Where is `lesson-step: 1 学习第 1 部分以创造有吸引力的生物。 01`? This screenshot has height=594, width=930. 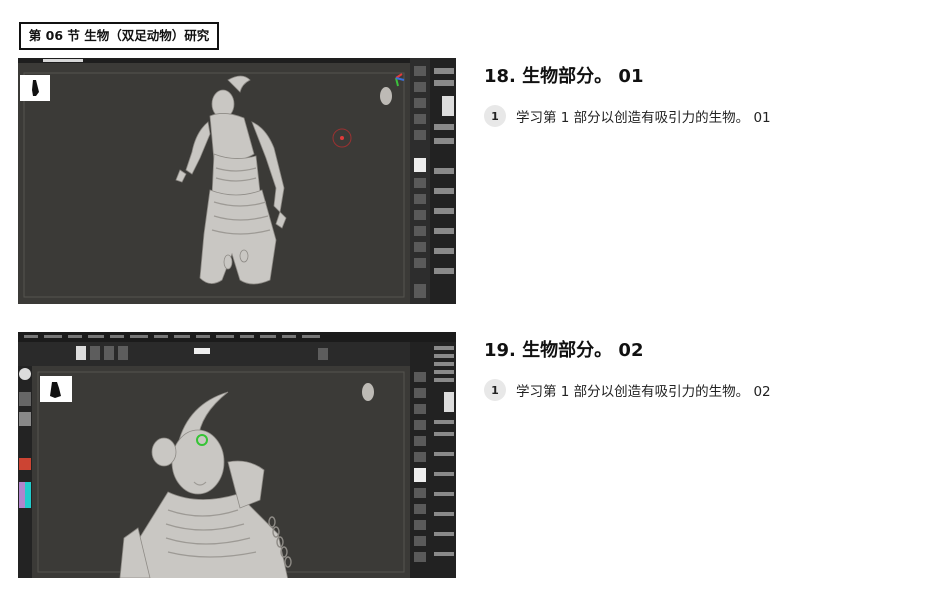 lesson-step: 1 学习第 1 部分以创造有吸引力的生物。 01 is located at coordinates (627, 116).